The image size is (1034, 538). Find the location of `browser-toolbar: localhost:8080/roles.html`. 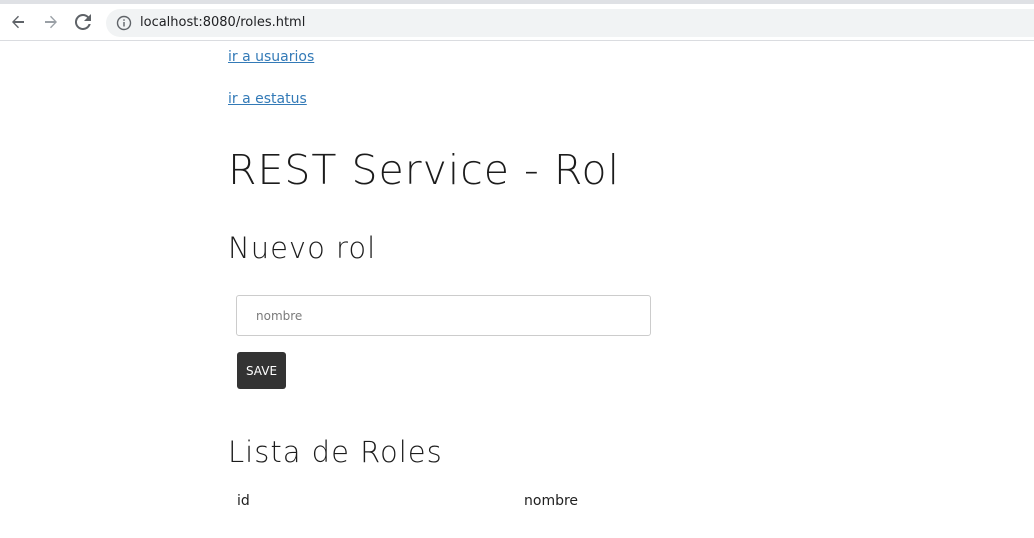

browser-toolbar: localhost:8080/roles.html is located at coordinates (517, 22).